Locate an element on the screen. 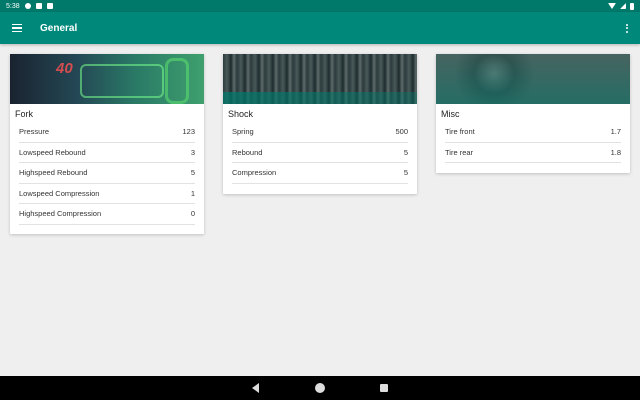 The width and height of the screenshot is (640, 400). row-label: Tire front is located at coordinates (460, 132).